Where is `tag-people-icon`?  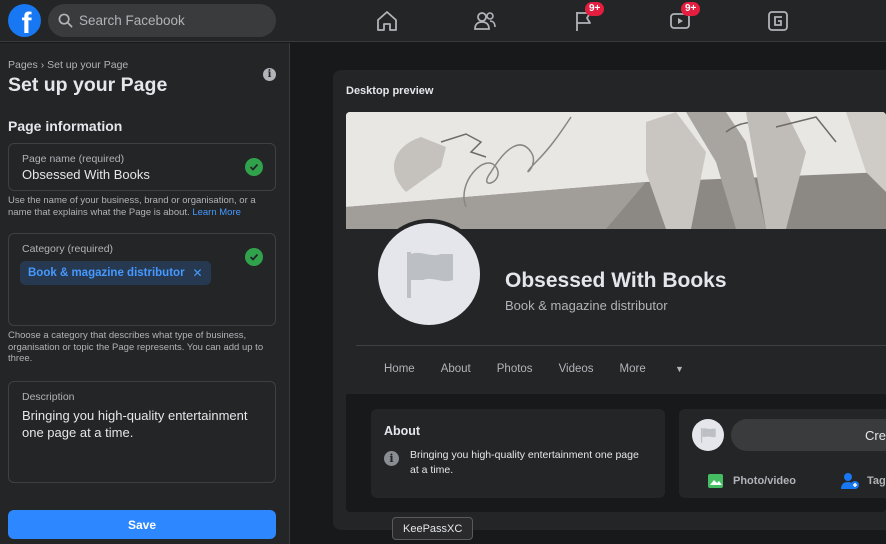 tag-people-icon is located at coordinates (850, 481).